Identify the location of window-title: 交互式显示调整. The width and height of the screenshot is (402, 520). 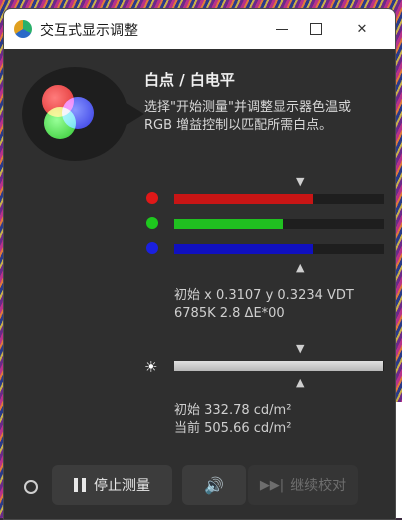
(89, 31).